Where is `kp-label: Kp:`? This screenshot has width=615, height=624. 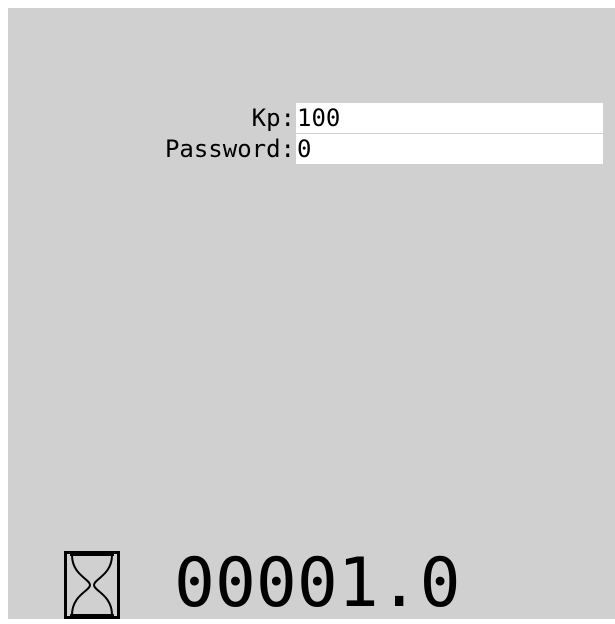 kp-label: Kp: is located at coordinates (273, 118).